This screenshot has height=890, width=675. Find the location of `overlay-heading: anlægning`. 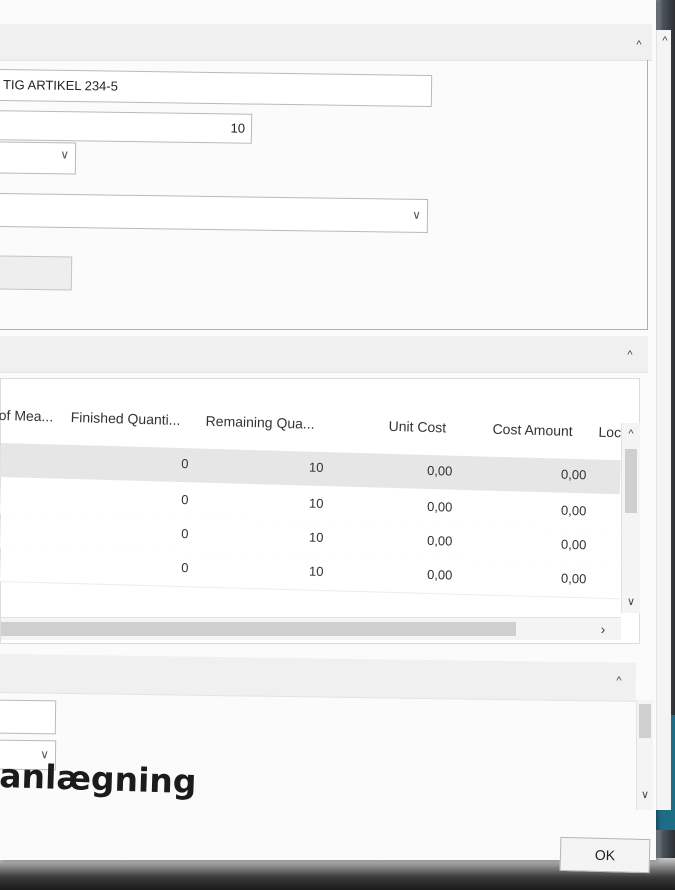

overlay-heading: anlægning is located at coordinates (99, 779).